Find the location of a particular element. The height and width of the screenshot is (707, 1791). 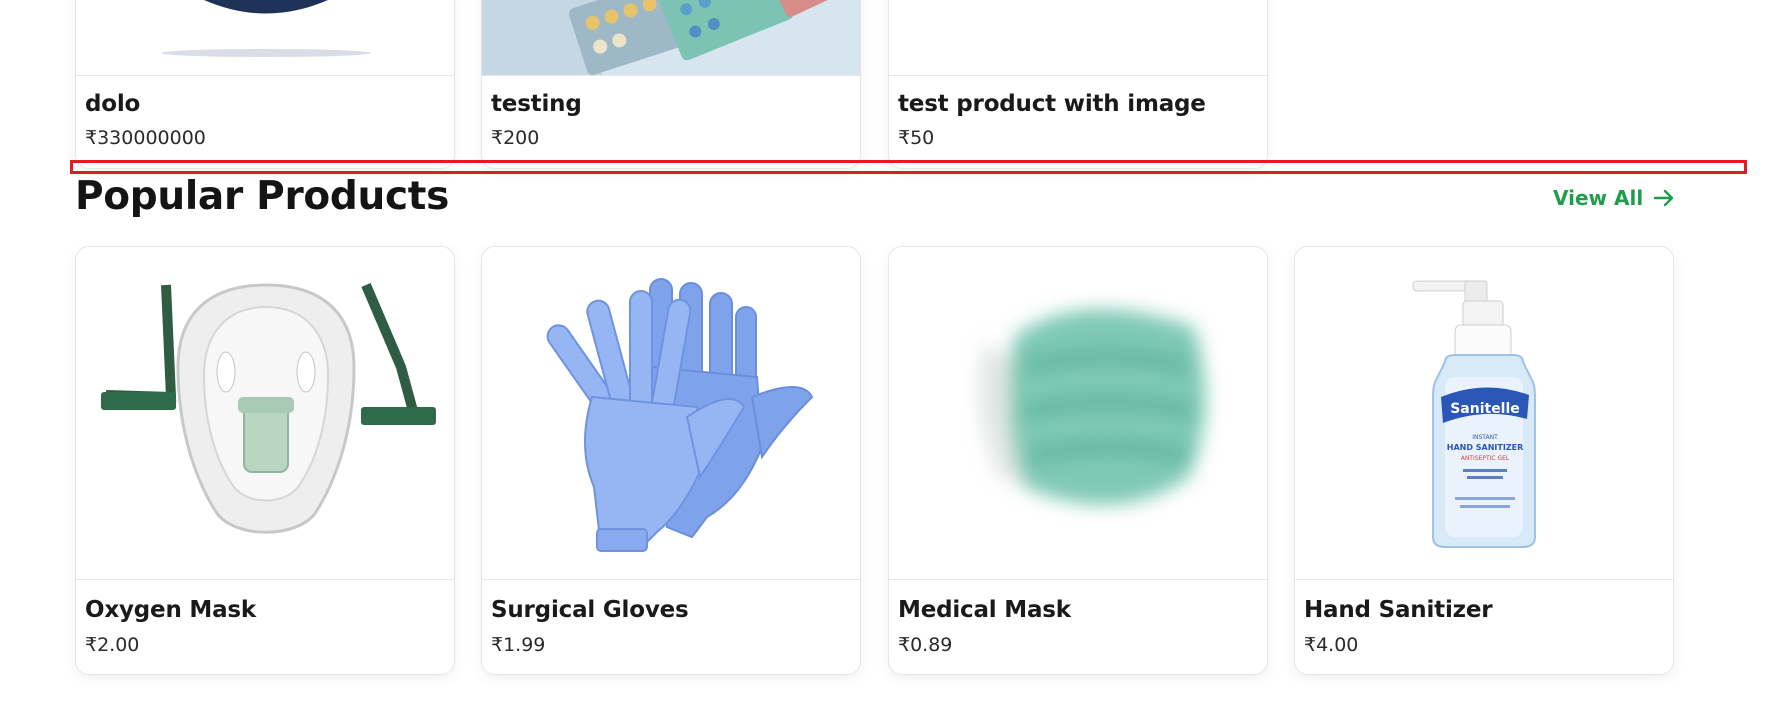

sanitizer-label-line: ANTISEPTIC GEL is located at coordinates (1485, 458).